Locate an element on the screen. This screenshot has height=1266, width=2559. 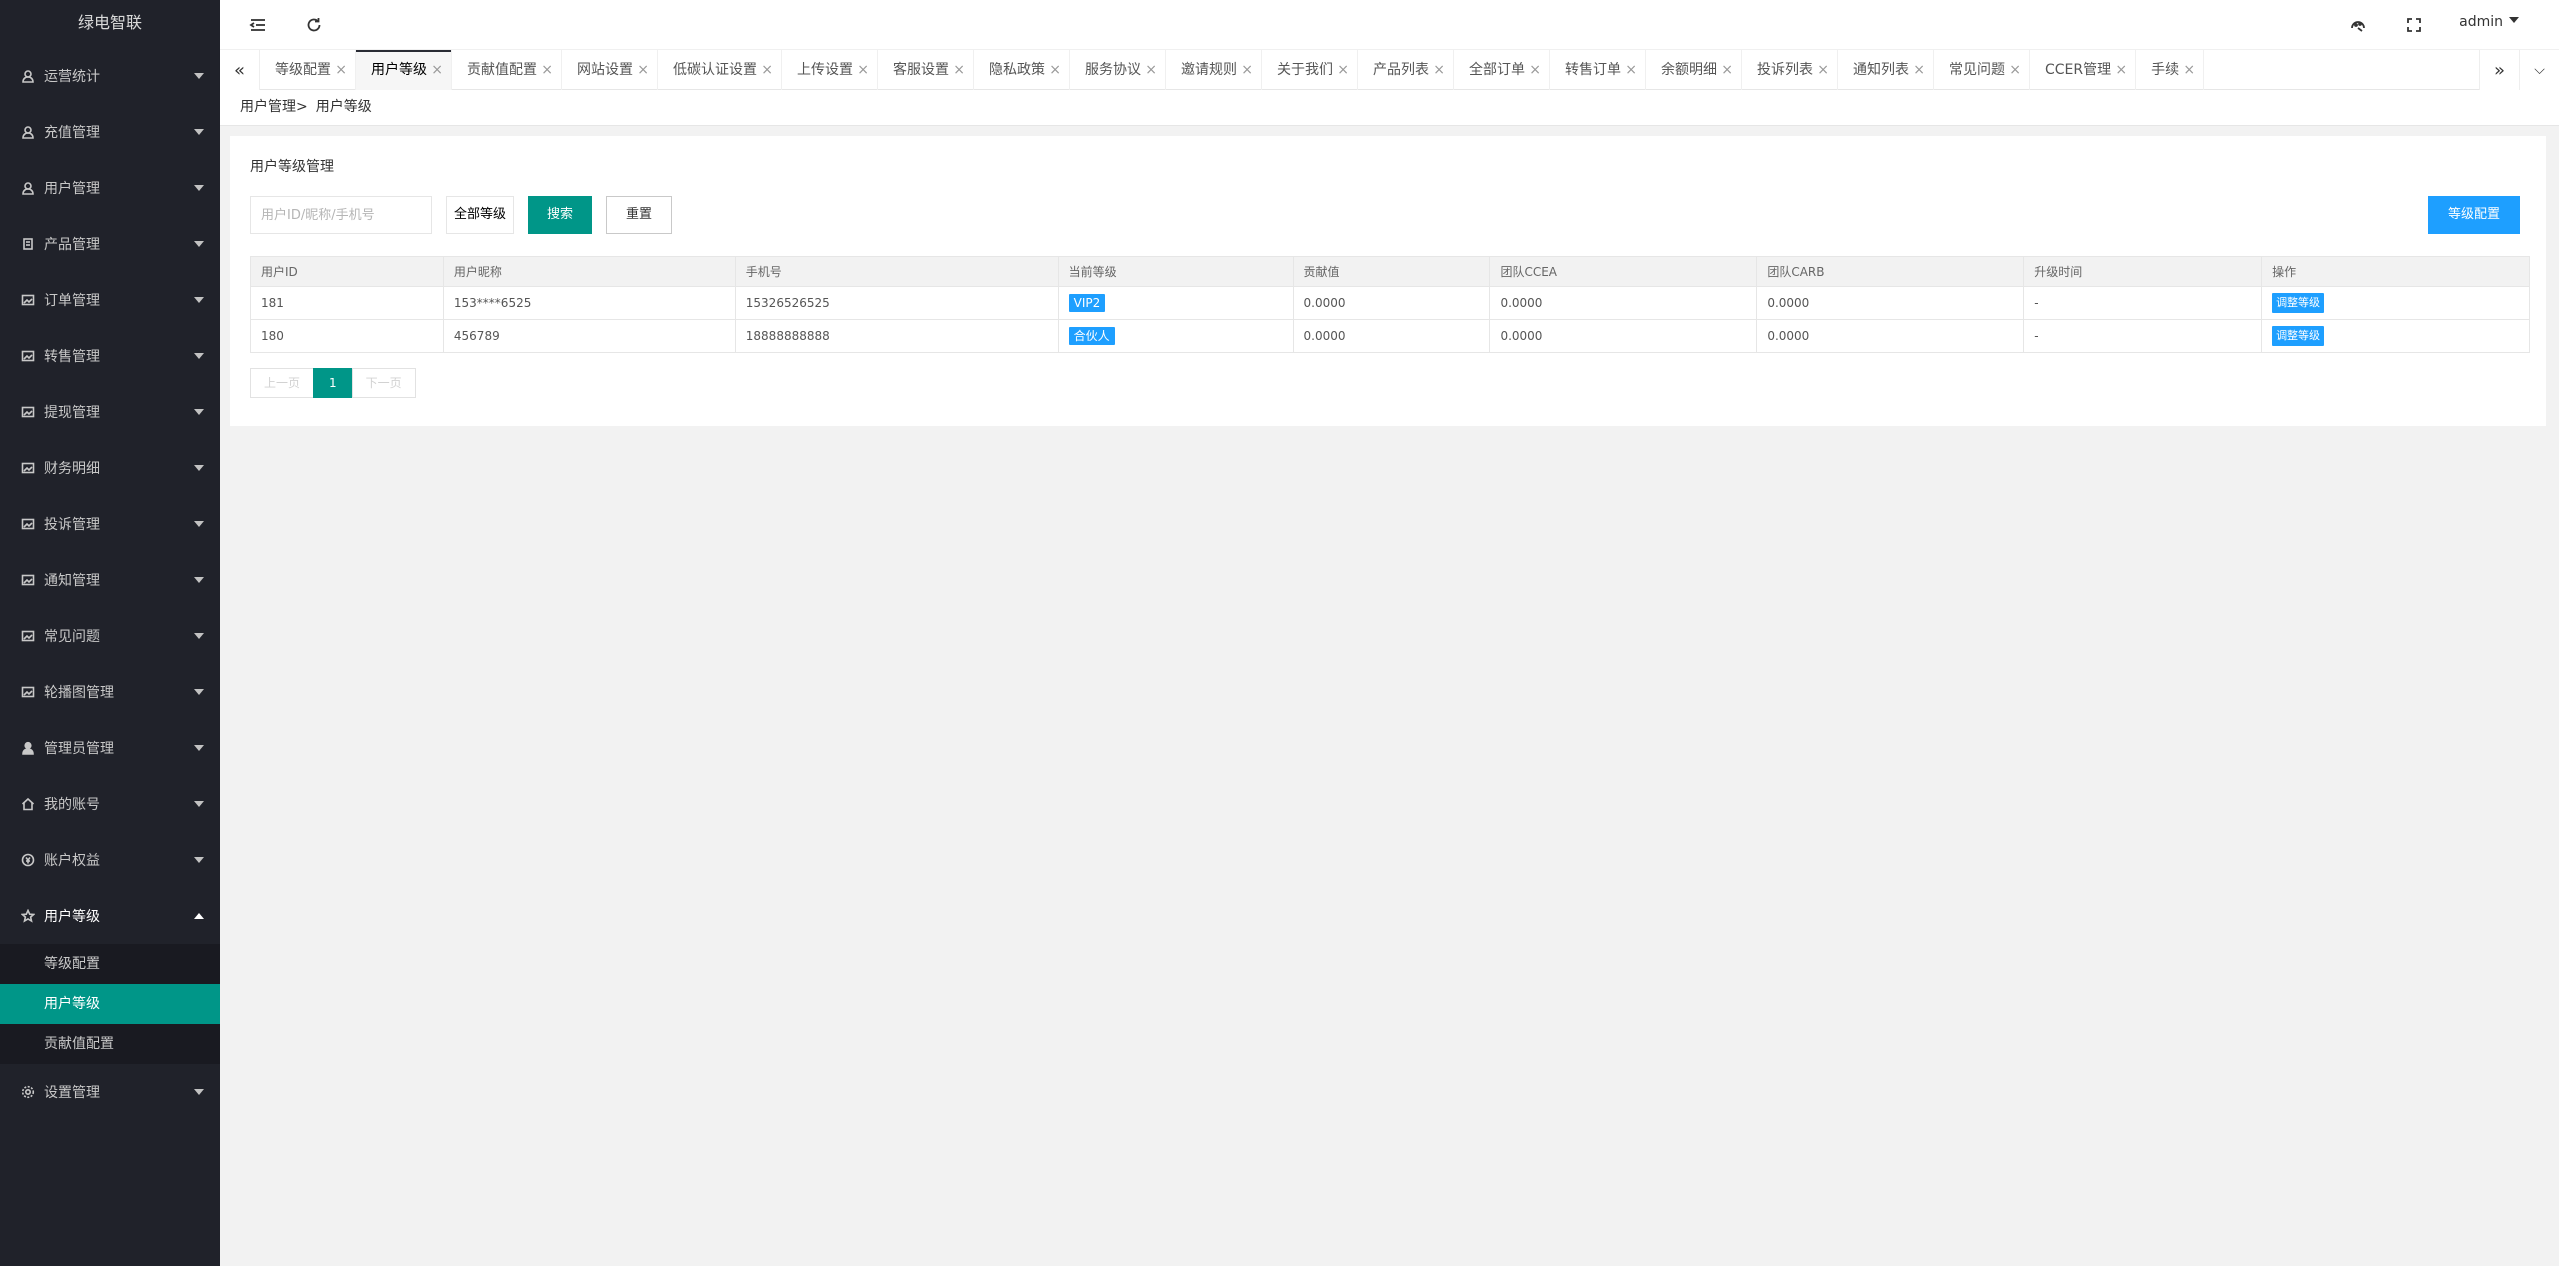
tab-label: 转售订单 is located at coordinates (1593, 70).